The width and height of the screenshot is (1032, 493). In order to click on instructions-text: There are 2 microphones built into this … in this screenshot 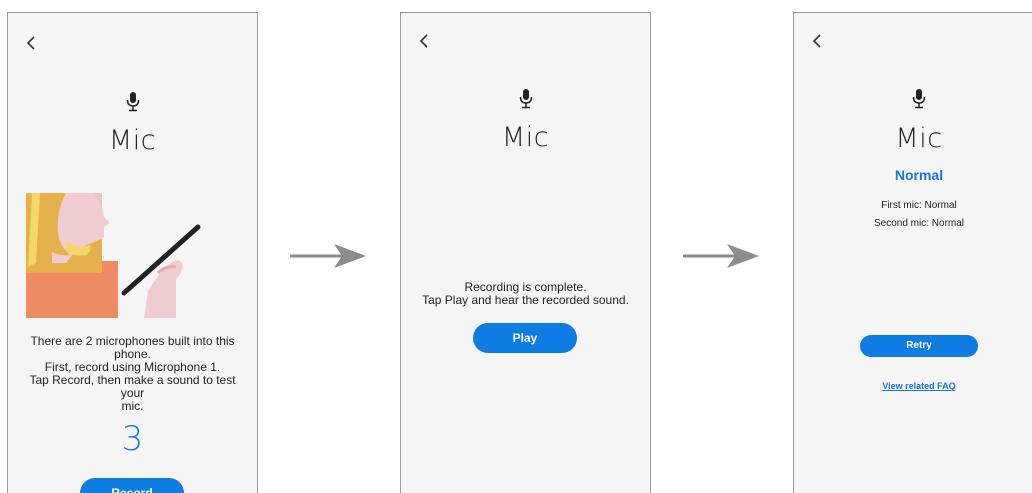, I will do `click(132, 373)`.